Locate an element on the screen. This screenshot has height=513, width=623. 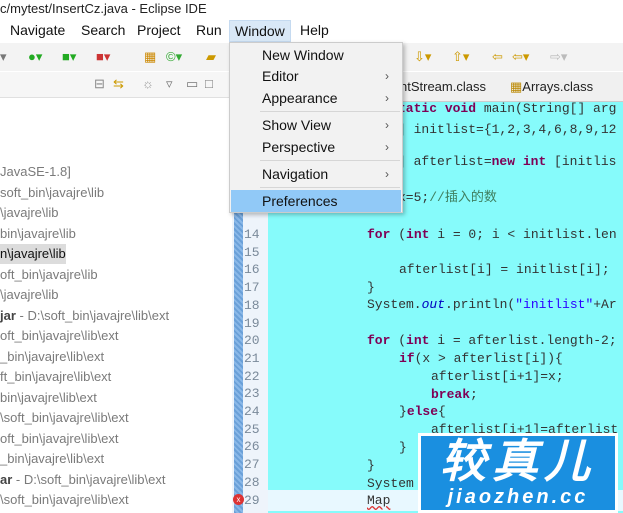
minimize-icon: ▭ is located at coordinates (192, 84).